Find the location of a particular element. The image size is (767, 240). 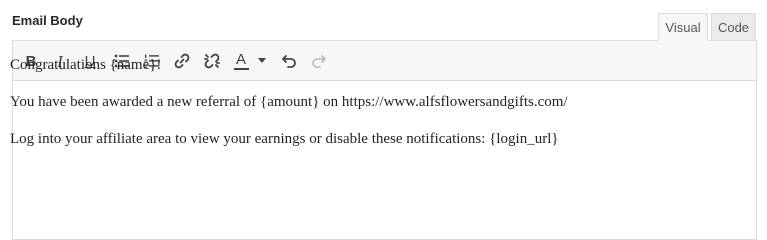

tab-code: Code is located at coordinates (733, 27).